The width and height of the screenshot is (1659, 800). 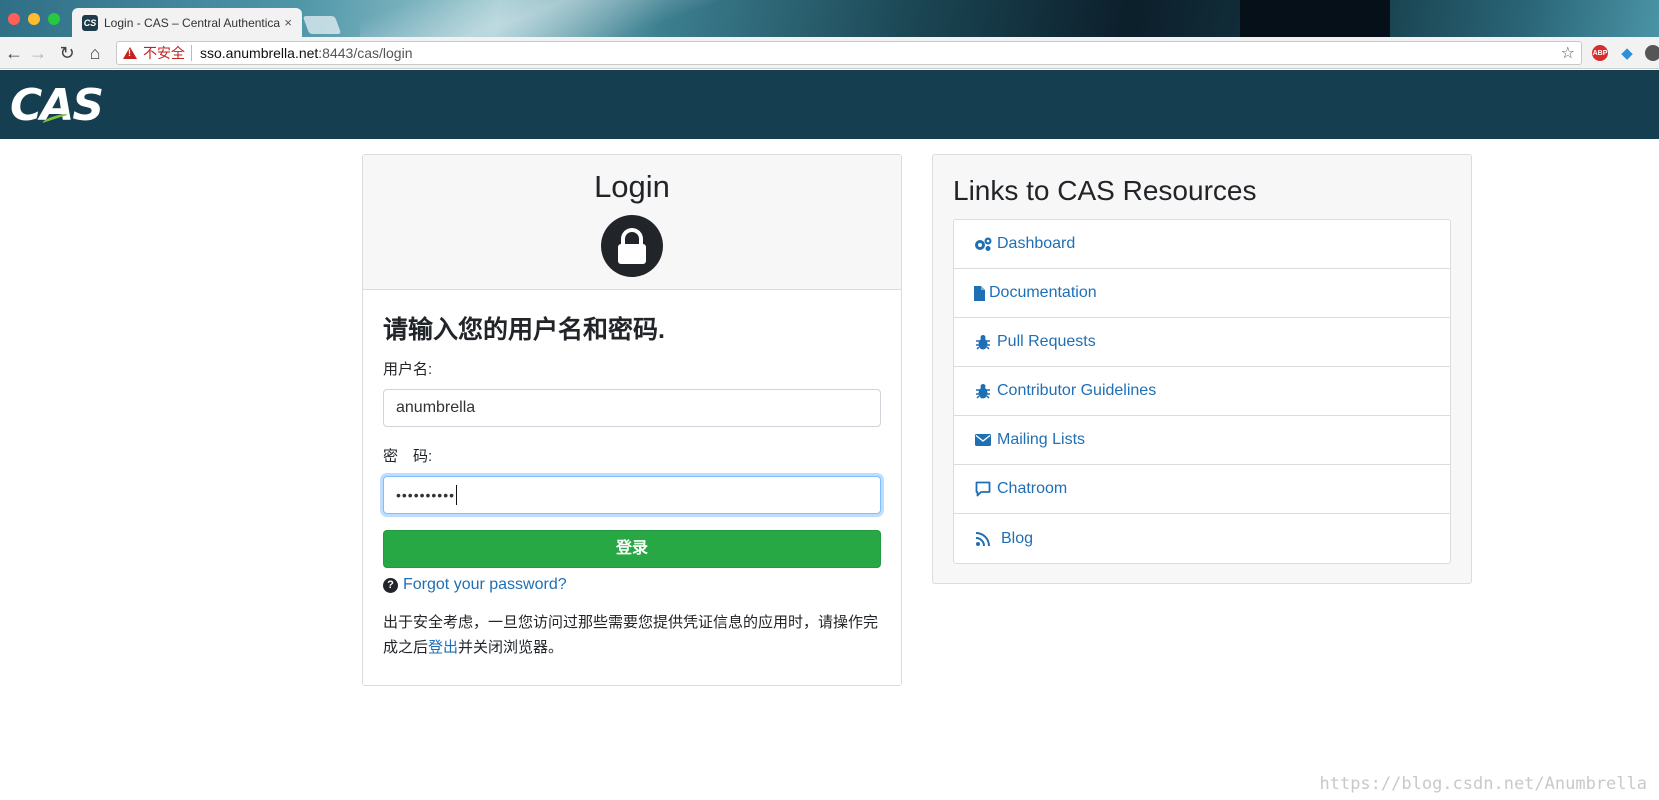 I want to click on extension-icon, so click(x=1652, y=53).